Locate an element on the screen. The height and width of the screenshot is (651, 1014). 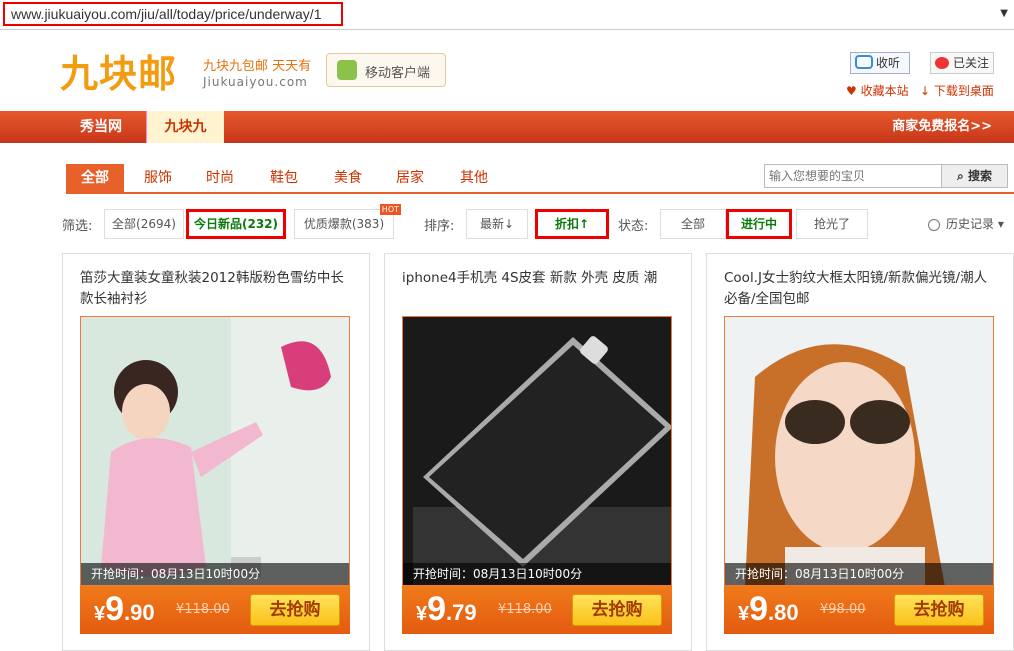
current-price: ¥9.90 is located at coordinates (124, 609).